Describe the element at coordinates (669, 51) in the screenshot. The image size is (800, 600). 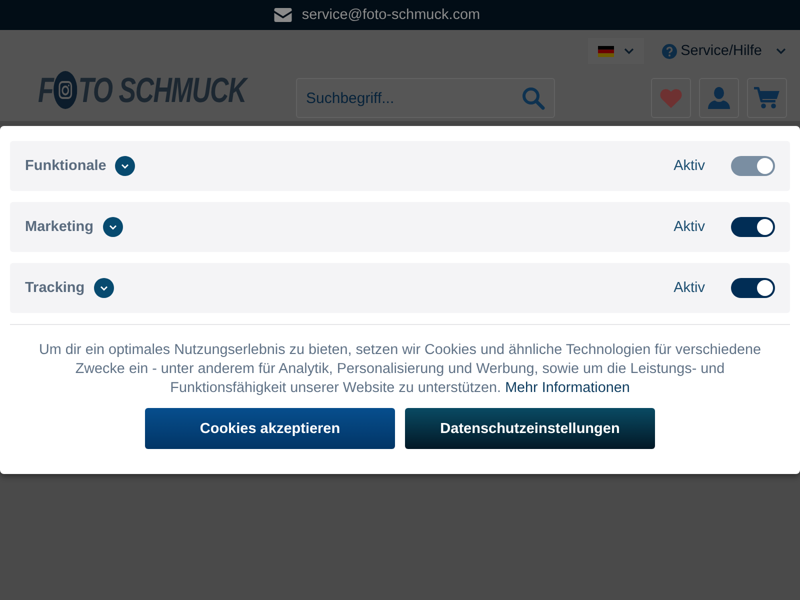
I see `help-icon` at that location.